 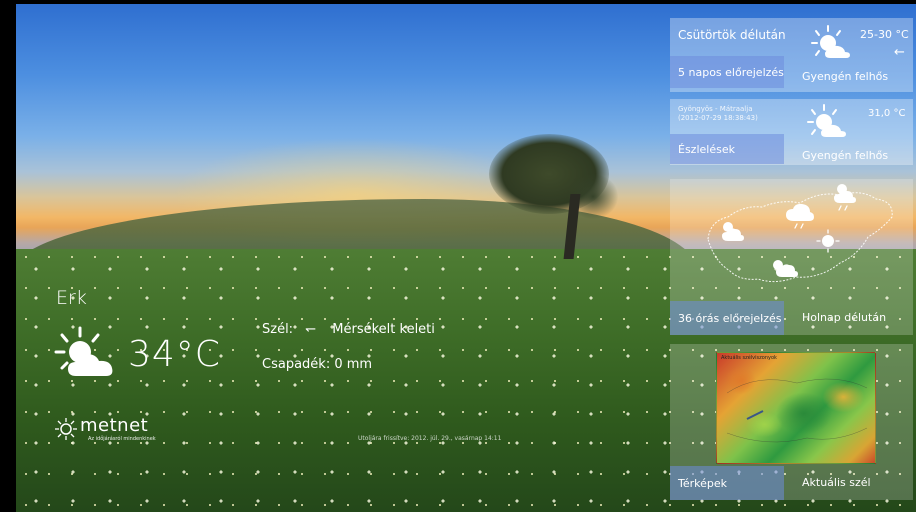 I want to click on wind-arrows-overlay, so click(x=797, y=410).